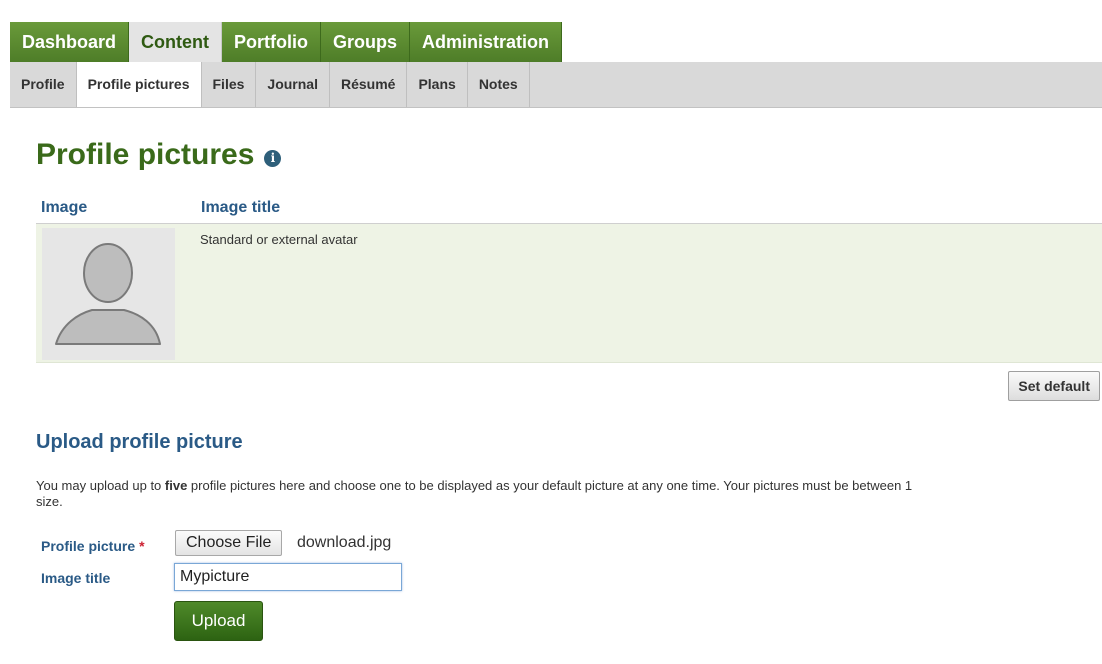 This screenshot has height=664, width=1102. What do you see at coordinates (88, 546) in the screenshot?
I see `profile-picture-label-text: Profile picture` at bounding box center [88, 546].